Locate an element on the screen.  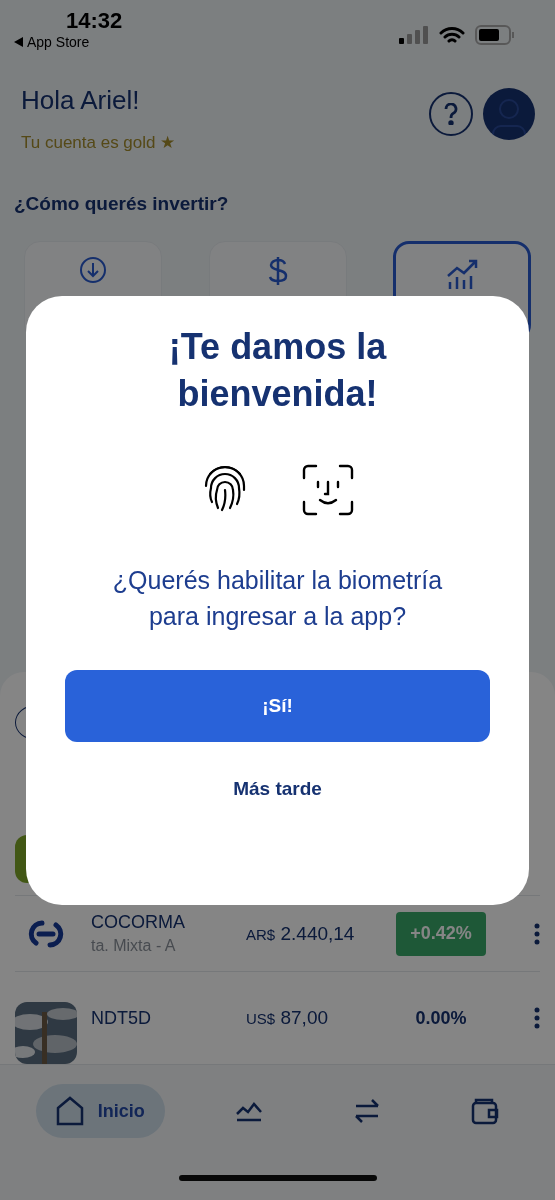
back-to-app-link: App Store is located at coordinates (58, 42).